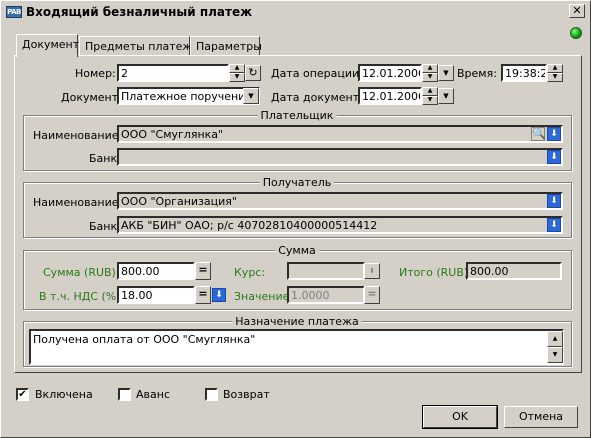 This screenshot has width=591, height=438. I want to click on purpose-text: Получена оплата от ООО "Смуглянка", so click(144, 339).